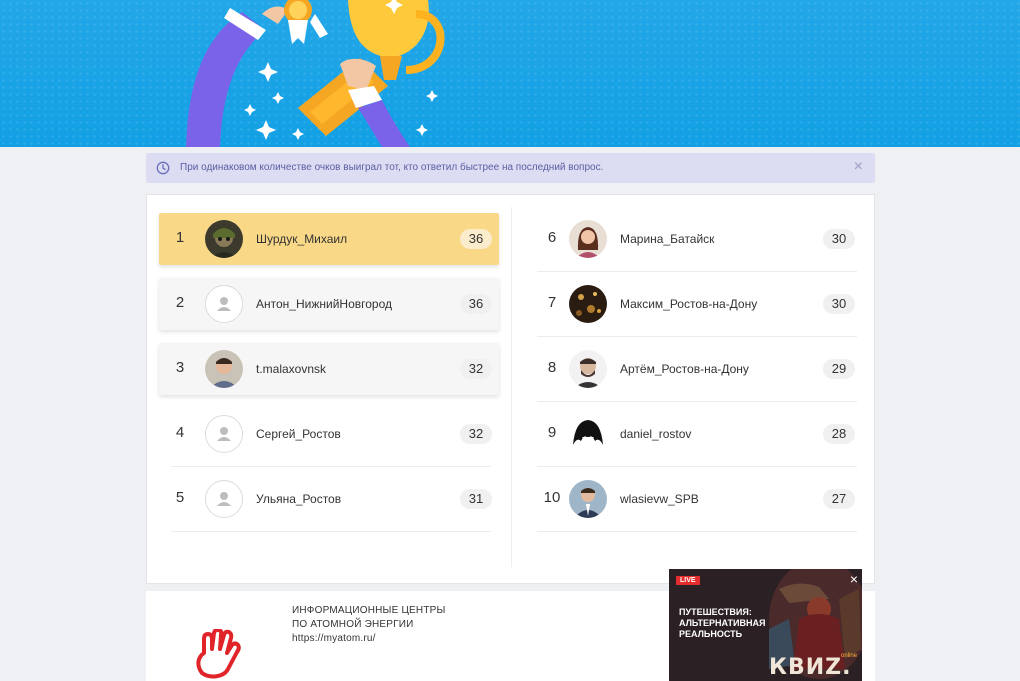 This screenshot has width=1020, height=681. I want to click on leaderboard-row: 10 wlasievw_SPB 27, so click(697, 502).